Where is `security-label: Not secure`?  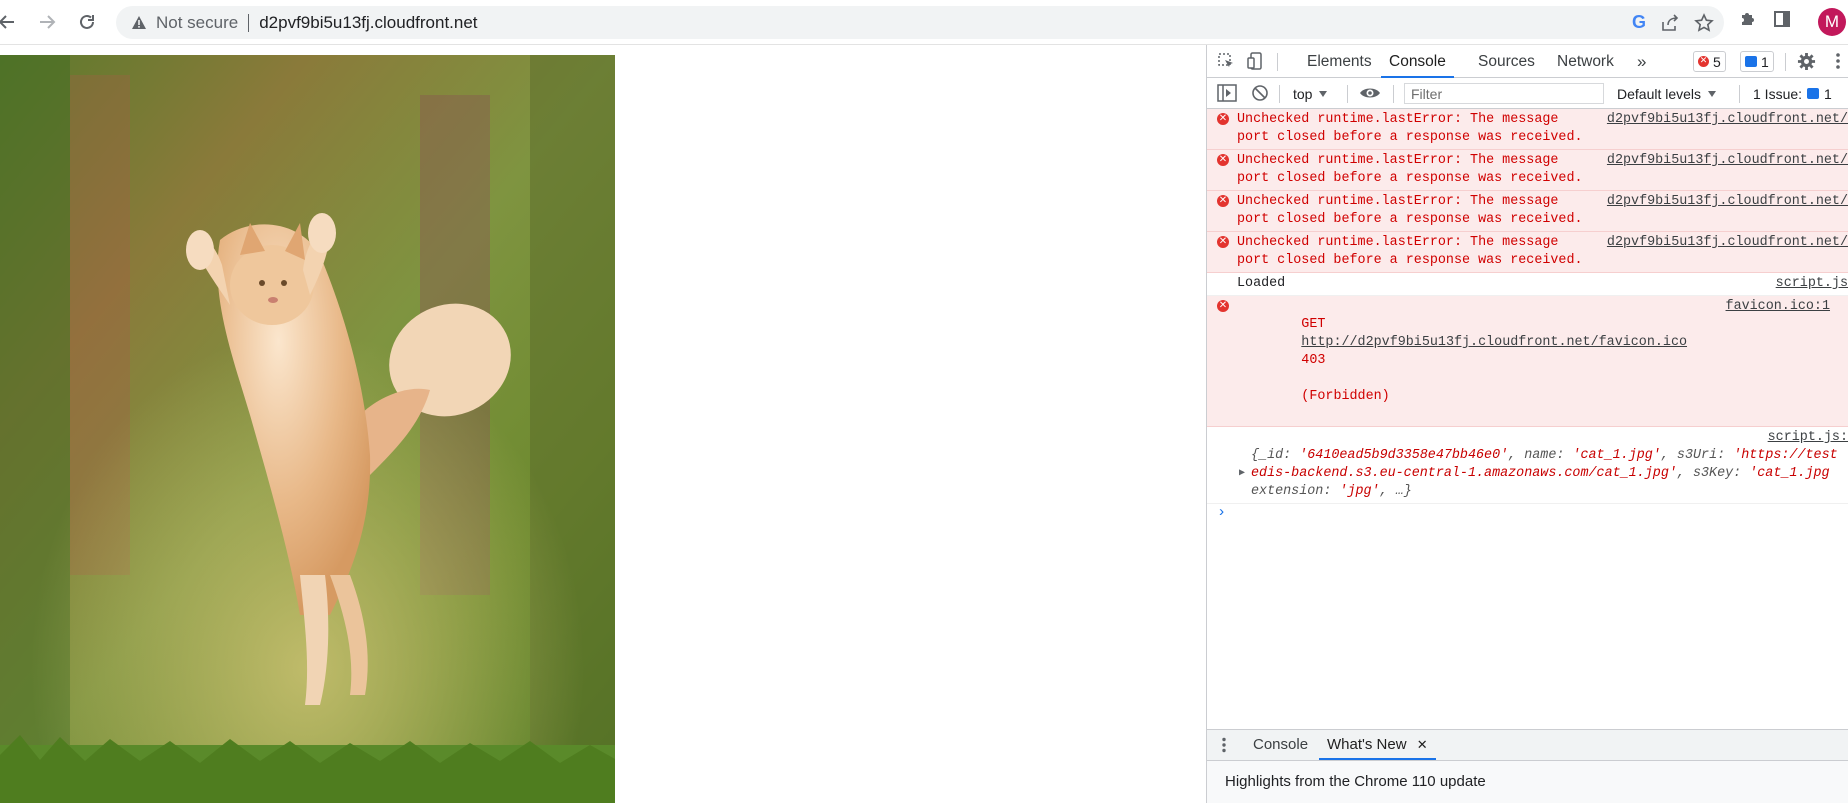 security-label: Not secure is located at coordinates (197, 23).